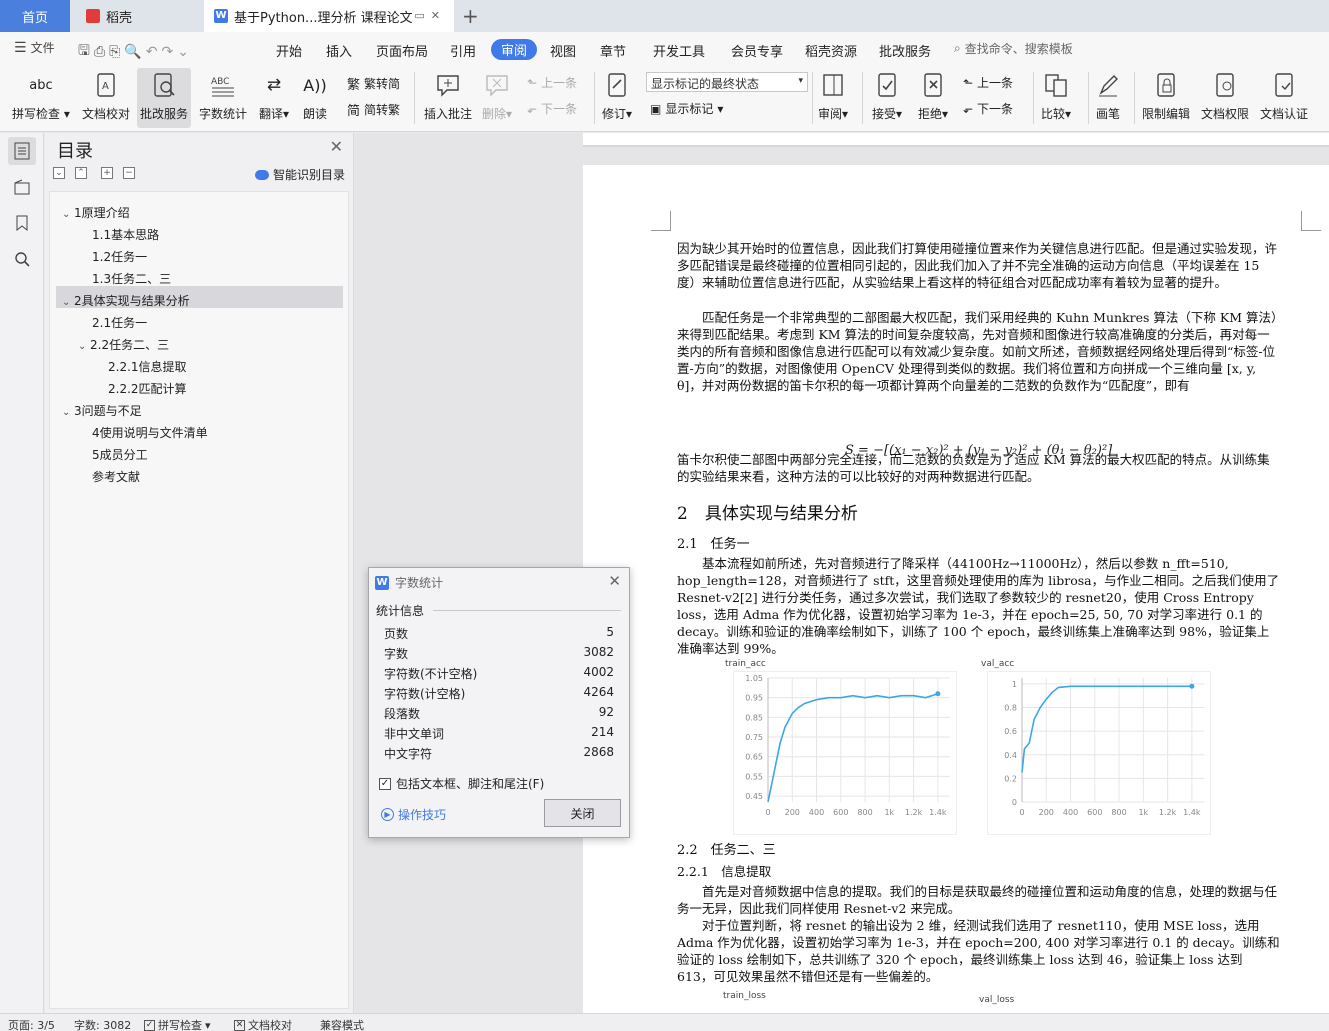  What do you see at coordinates (96, 212) in the screenshot?
I see `toc-item: ⌄ 1原理介绍` at bounding box center [96, 212].